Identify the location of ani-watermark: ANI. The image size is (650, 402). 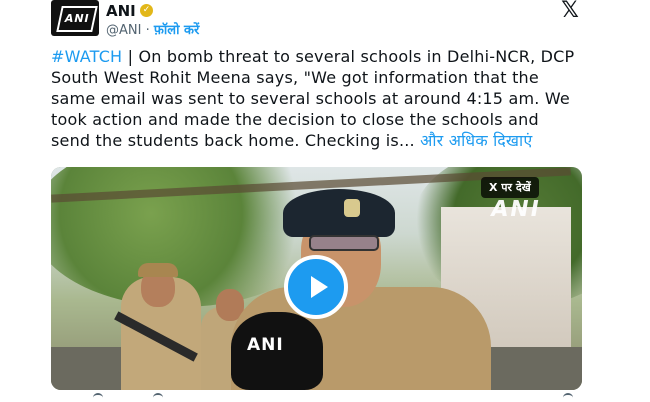
(515, 209).